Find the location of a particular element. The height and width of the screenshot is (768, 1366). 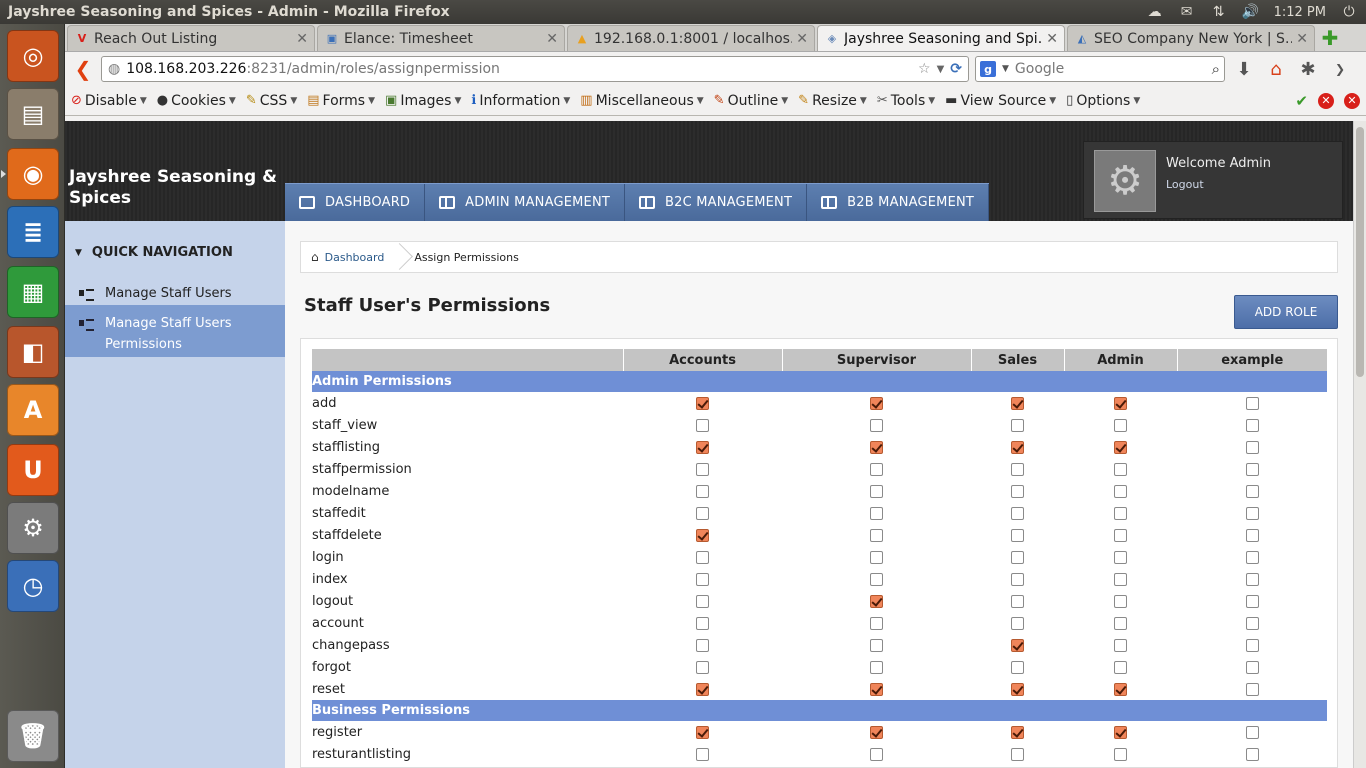

nav-tab-b2c-management: B2C MANAGEMENT is located at coordinates (716, 202).